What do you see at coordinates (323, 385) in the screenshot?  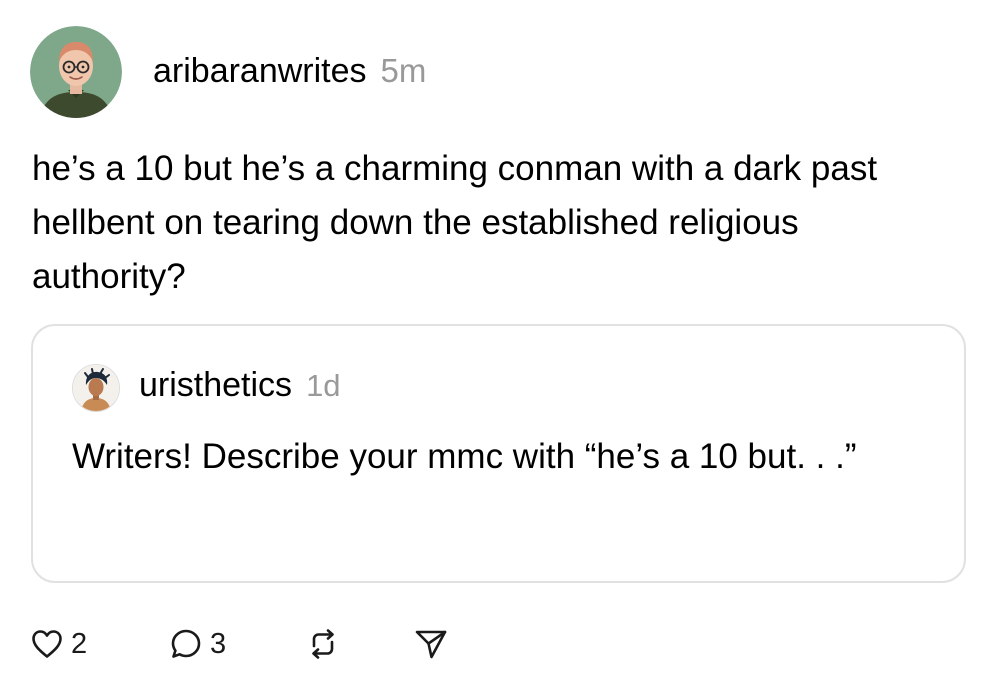 I see `quoted-timestamp: 1d` at bounding box center [323, 385].